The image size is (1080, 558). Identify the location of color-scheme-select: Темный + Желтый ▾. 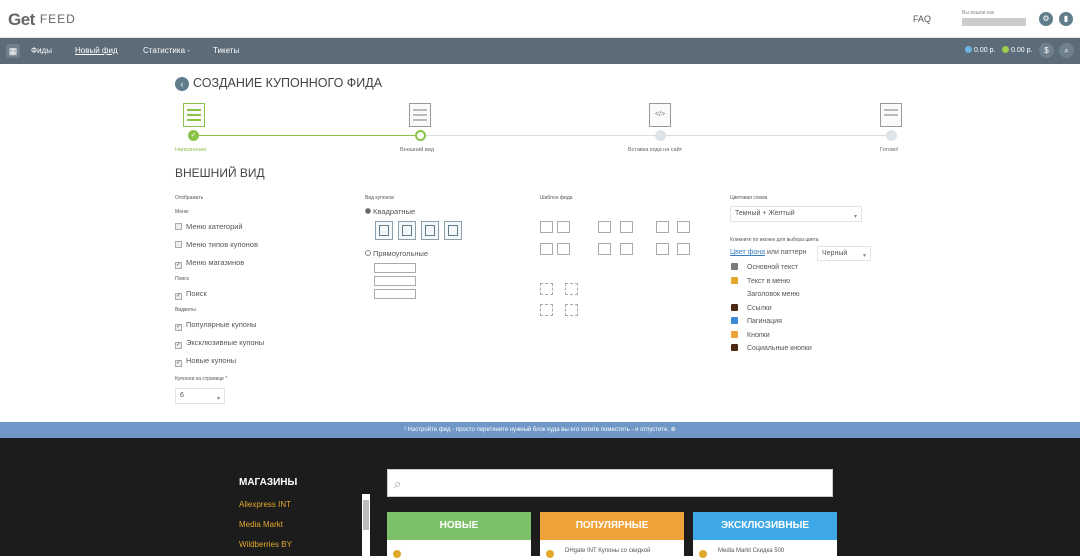
(796, 214).